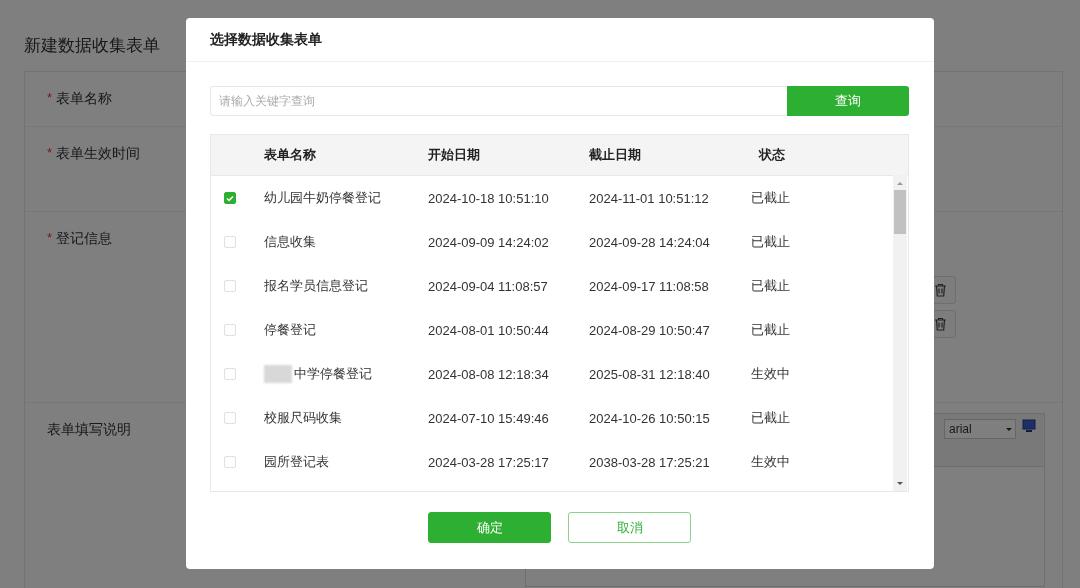  What do you see at coordinates (290, 242) in the screenshot?
I see `table-cell: 信息收集` at bounding box center [290, 242].